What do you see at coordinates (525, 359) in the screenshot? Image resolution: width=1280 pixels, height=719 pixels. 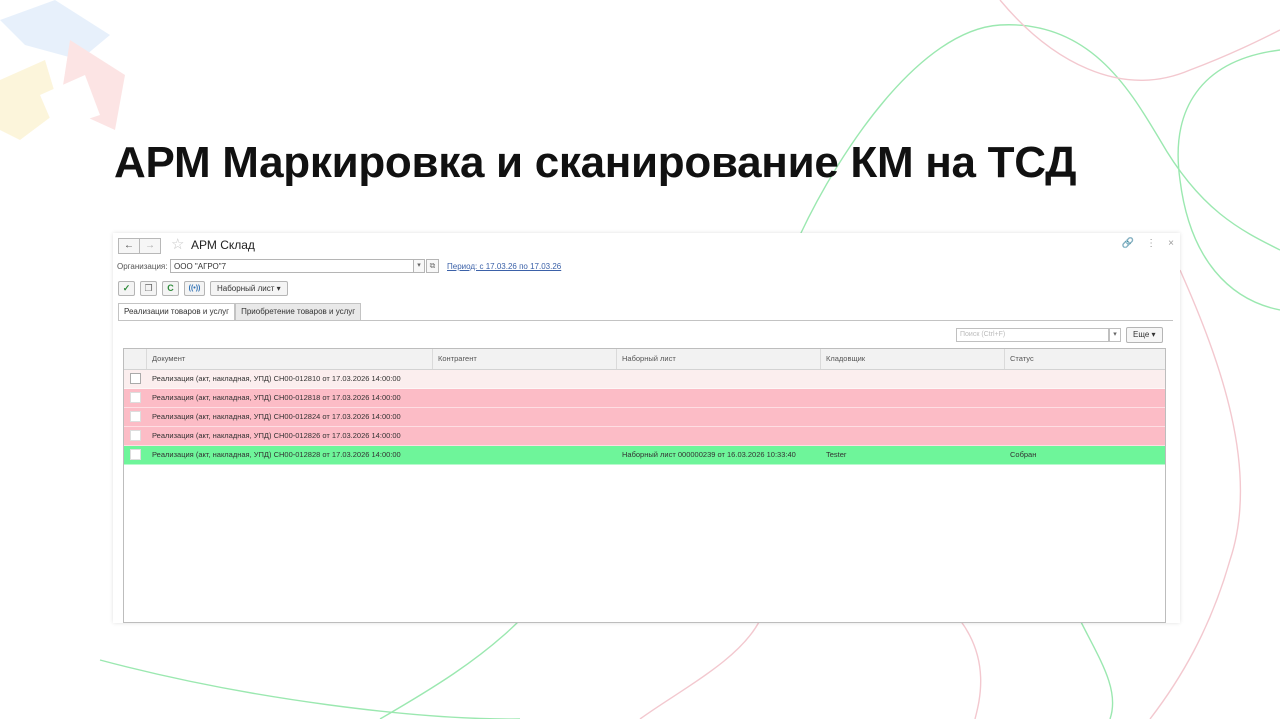 I see `column-header-counterparty: Контрагент` at bounding box center [525, 359].